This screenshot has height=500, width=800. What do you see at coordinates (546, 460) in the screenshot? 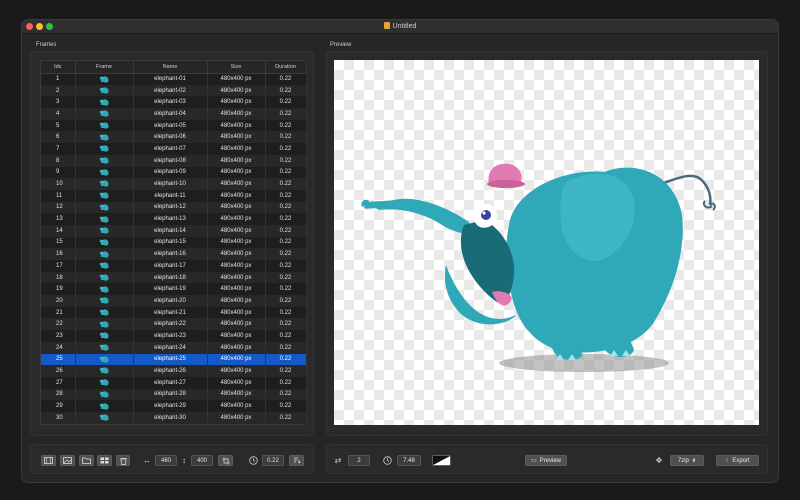
I see `preview-button: ▭ Preview` at bounding box center [546, 460].